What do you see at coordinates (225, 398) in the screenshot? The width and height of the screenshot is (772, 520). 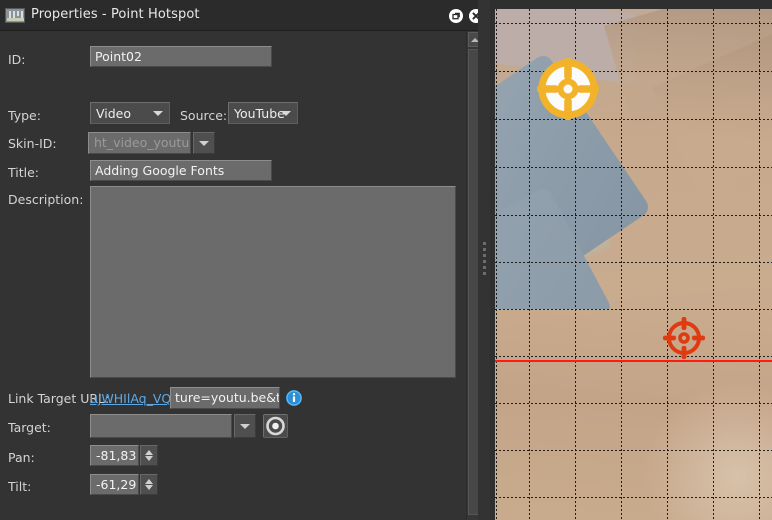 I see `link-target-url-input: ture=youtu.be&t=79` at bounding box center [225, 398].